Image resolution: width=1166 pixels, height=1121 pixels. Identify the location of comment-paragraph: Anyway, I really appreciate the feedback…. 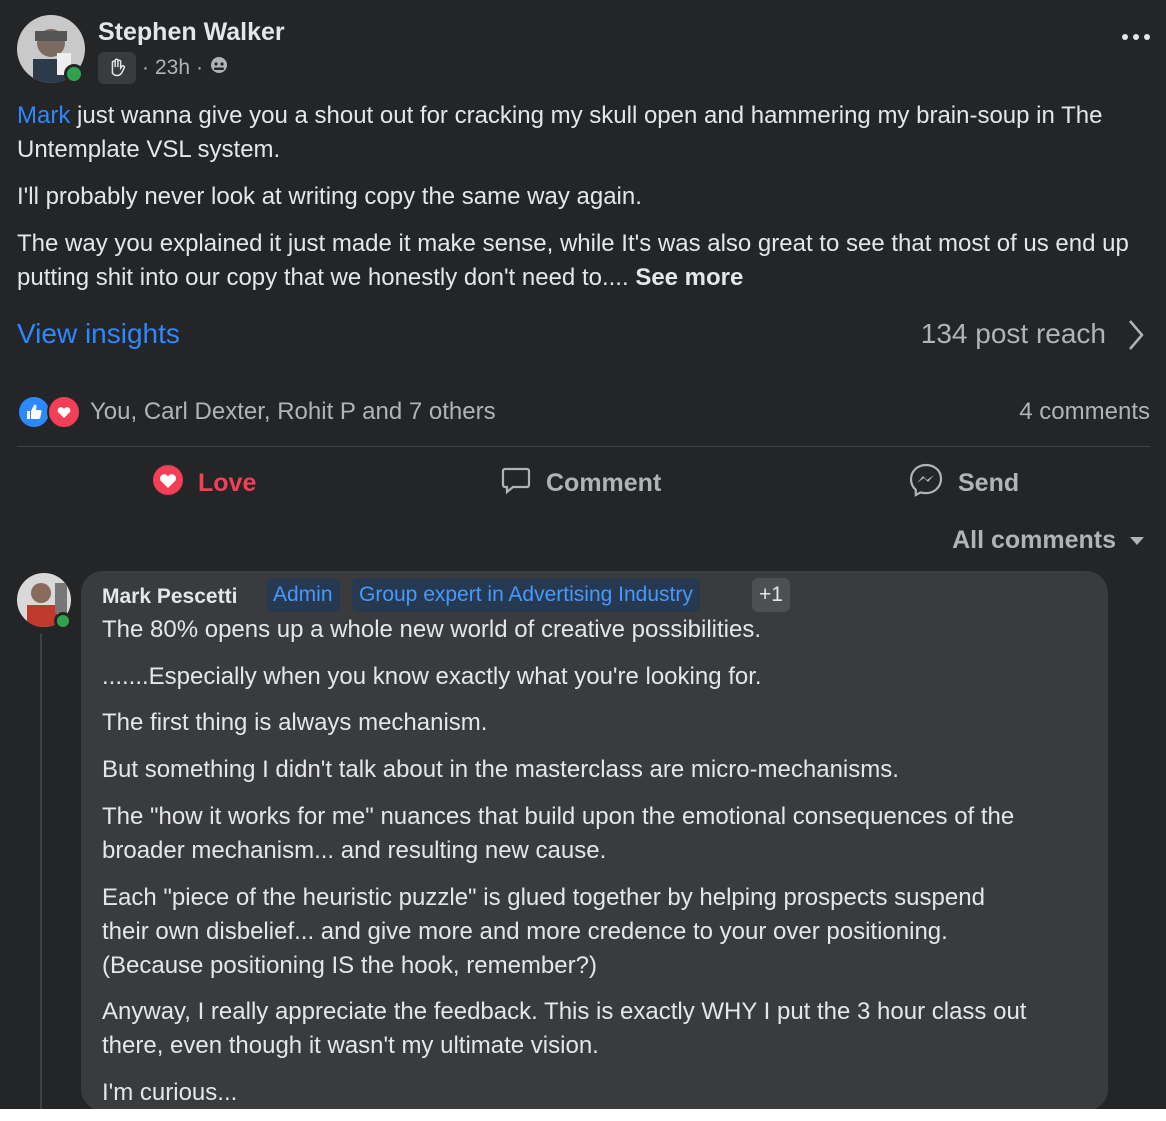
(564, 1028).